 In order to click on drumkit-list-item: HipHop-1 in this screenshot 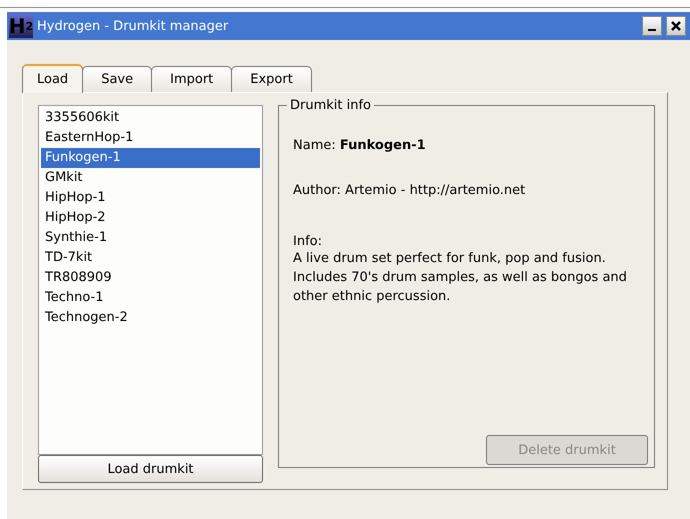, I will do `click(150, 198)`.